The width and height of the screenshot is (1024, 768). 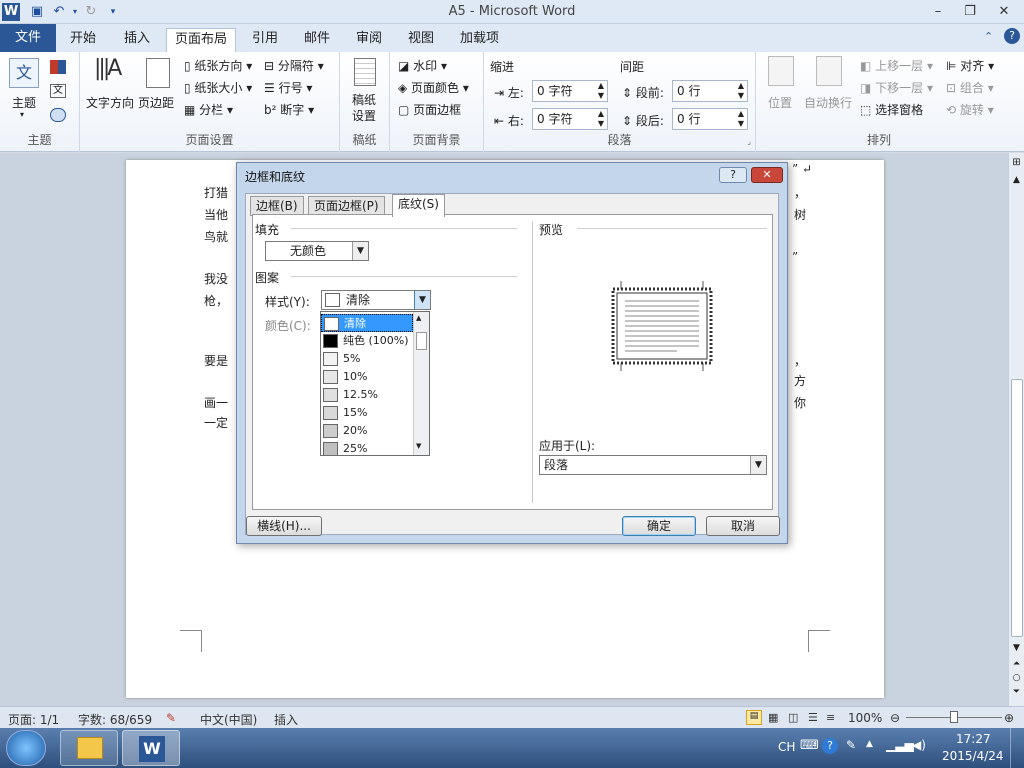 I want to click on tab-shading: 底纹(S), so click(x=418, y=205).